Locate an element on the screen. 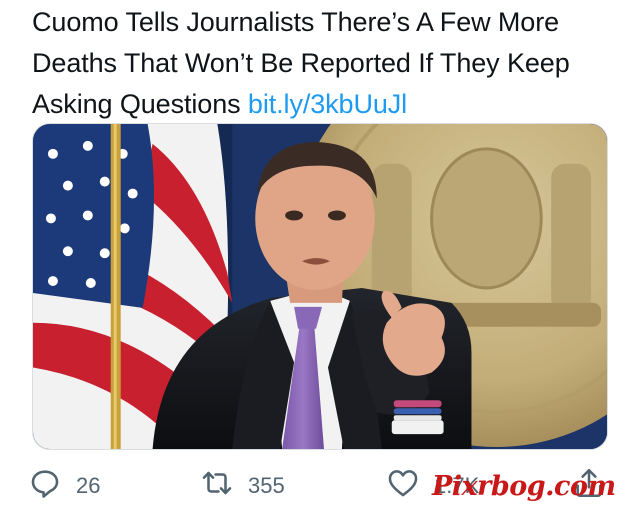 This screenshot has height=518, width=640. reply-button: 26 is located at coordinates (64, 486).